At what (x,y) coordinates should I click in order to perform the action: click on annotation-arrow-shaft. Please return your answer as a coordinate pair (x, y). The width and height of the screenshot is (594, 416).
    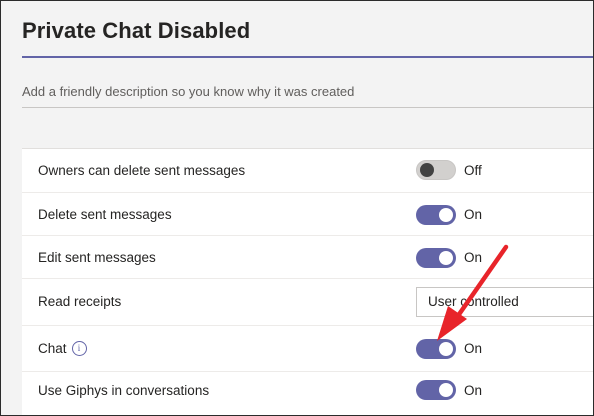
    Looking at the image, I should click on (479, 285).